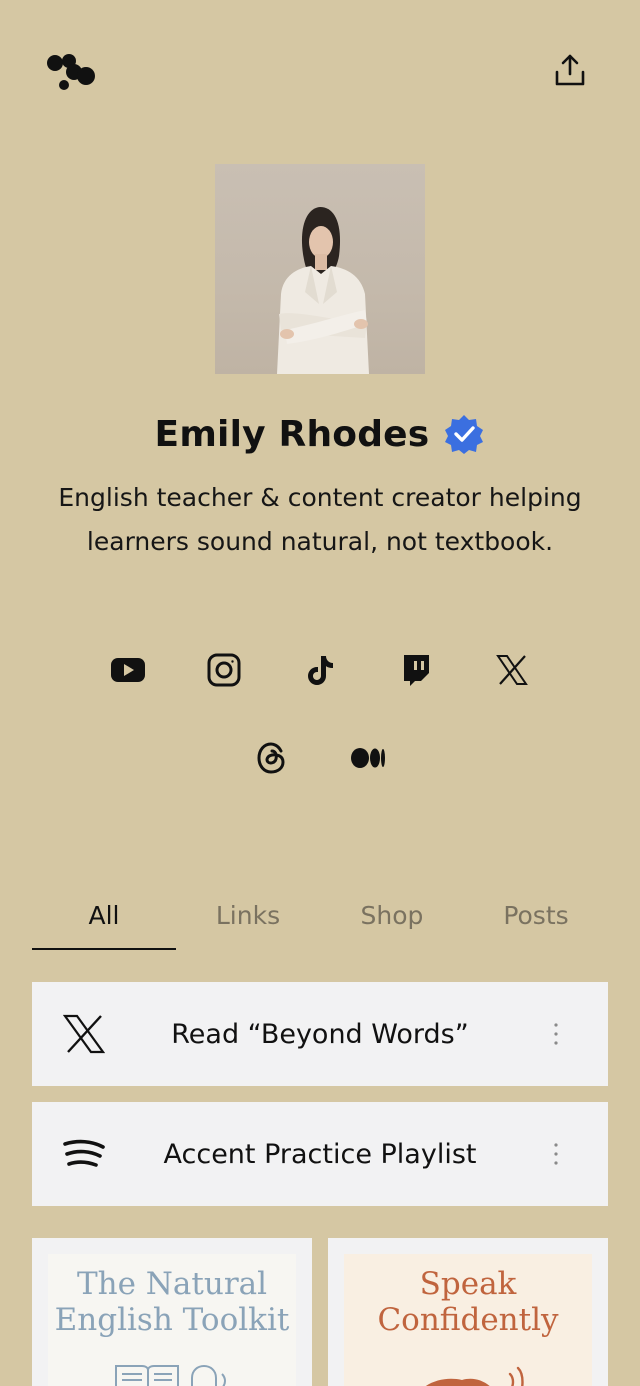  I want to click on tab-all: All, so click(104, 915).